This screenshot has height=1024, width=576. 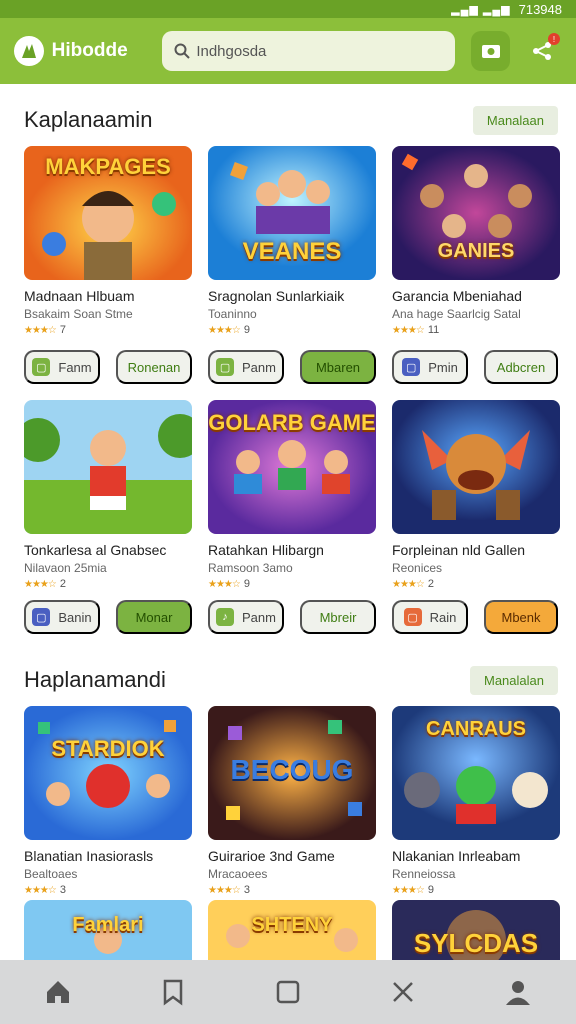 I want to click on game-banner: Famlari, so click(x=108, y=925).